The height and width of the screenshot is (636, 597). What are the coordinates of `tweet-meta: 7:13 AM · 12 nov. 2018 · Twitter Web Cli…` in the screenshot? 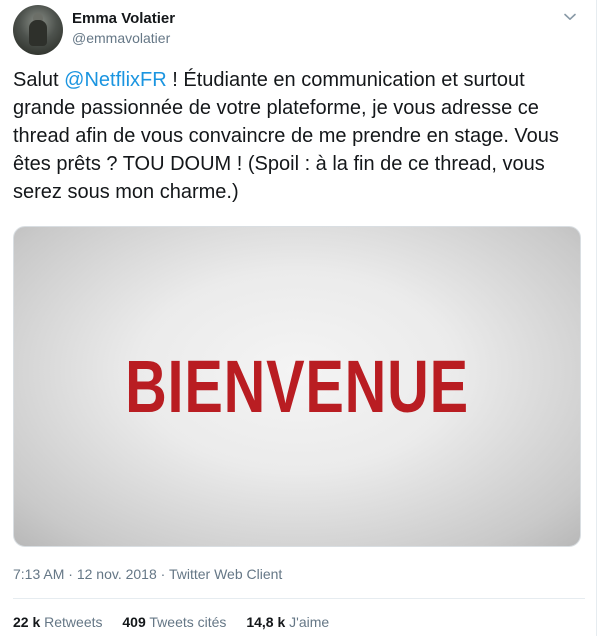 It's located at (147, 574).